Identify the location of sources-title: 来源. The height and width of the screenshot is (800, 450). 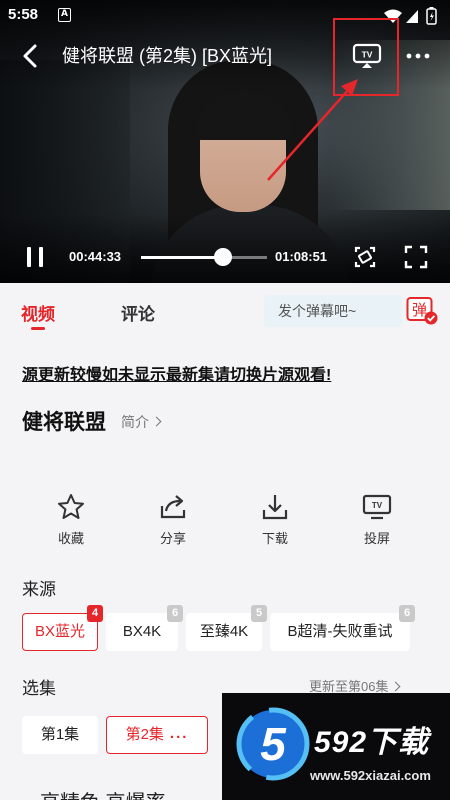
(39, 589).